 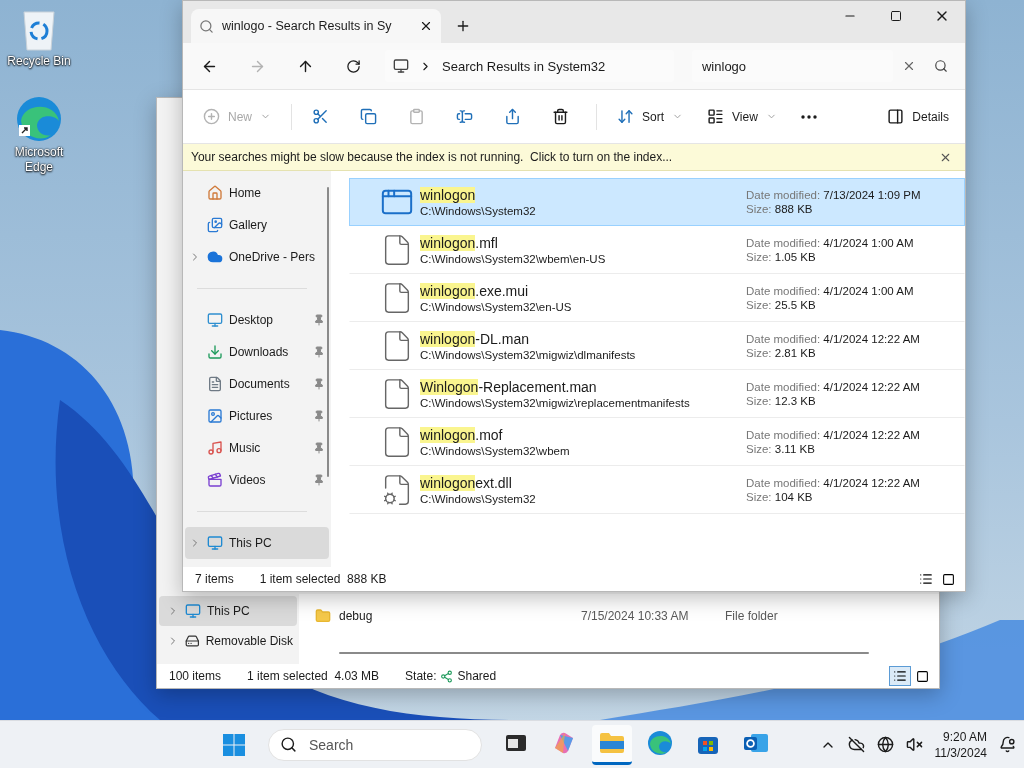 I want to click on notification-bell-icon, so click(x=1007, y=744).